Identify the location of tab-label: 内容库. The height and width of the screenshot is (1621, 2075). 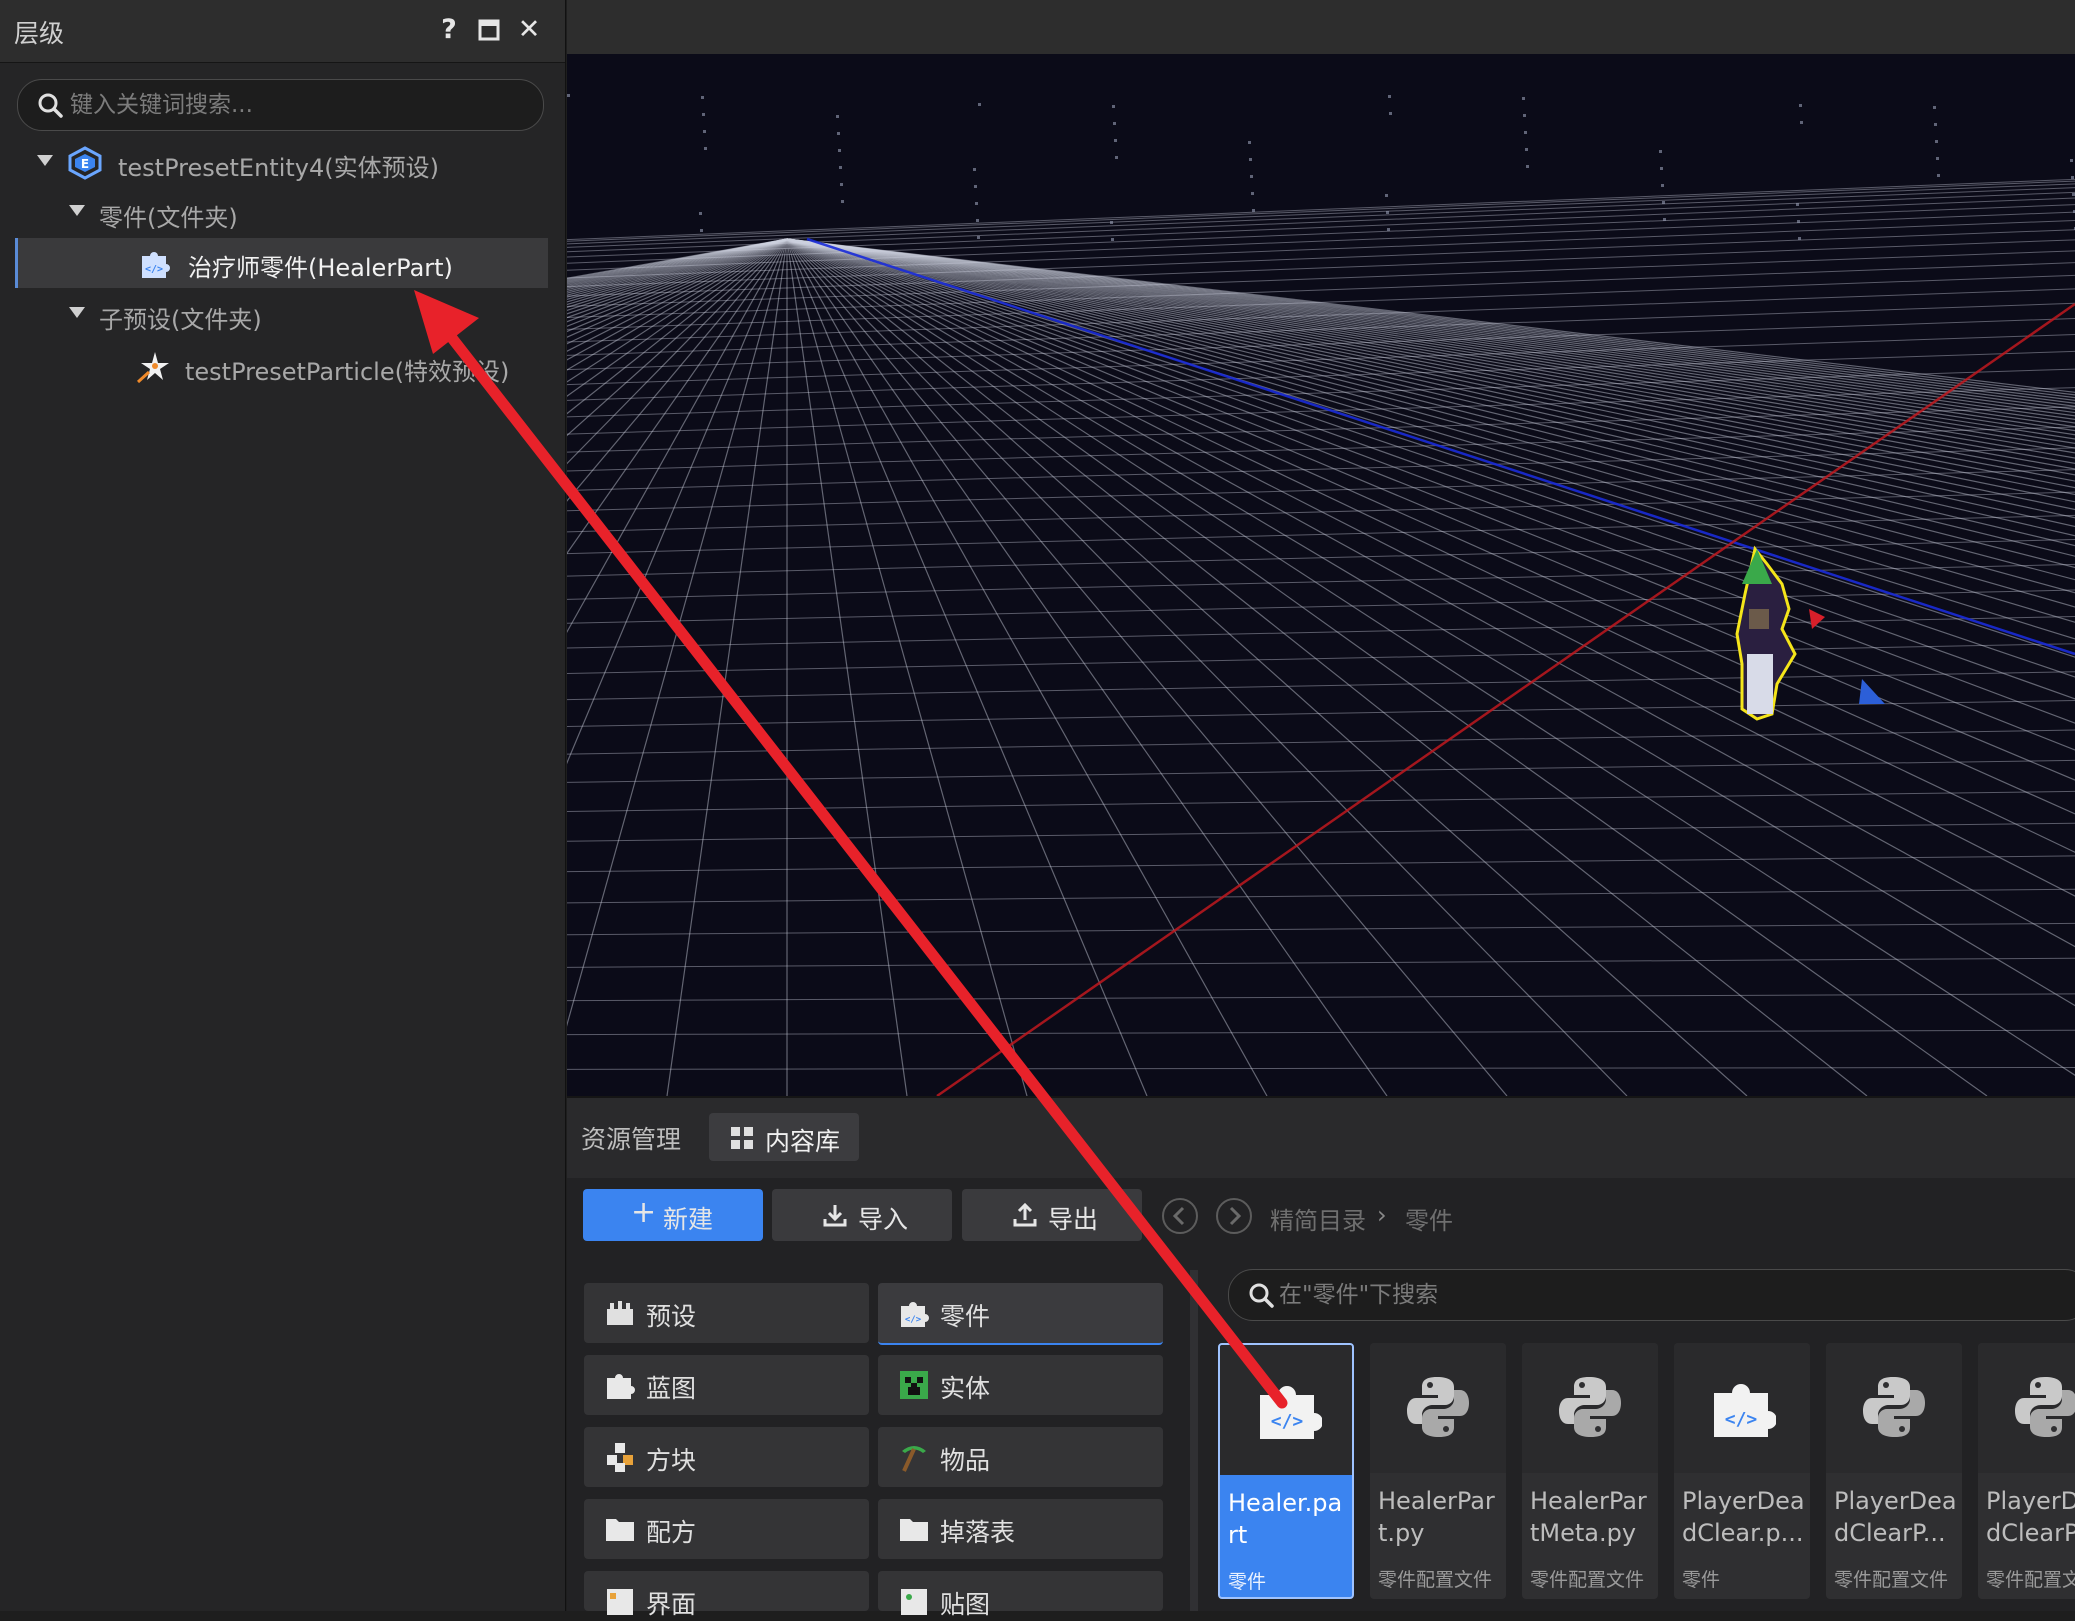
(803, 1141).